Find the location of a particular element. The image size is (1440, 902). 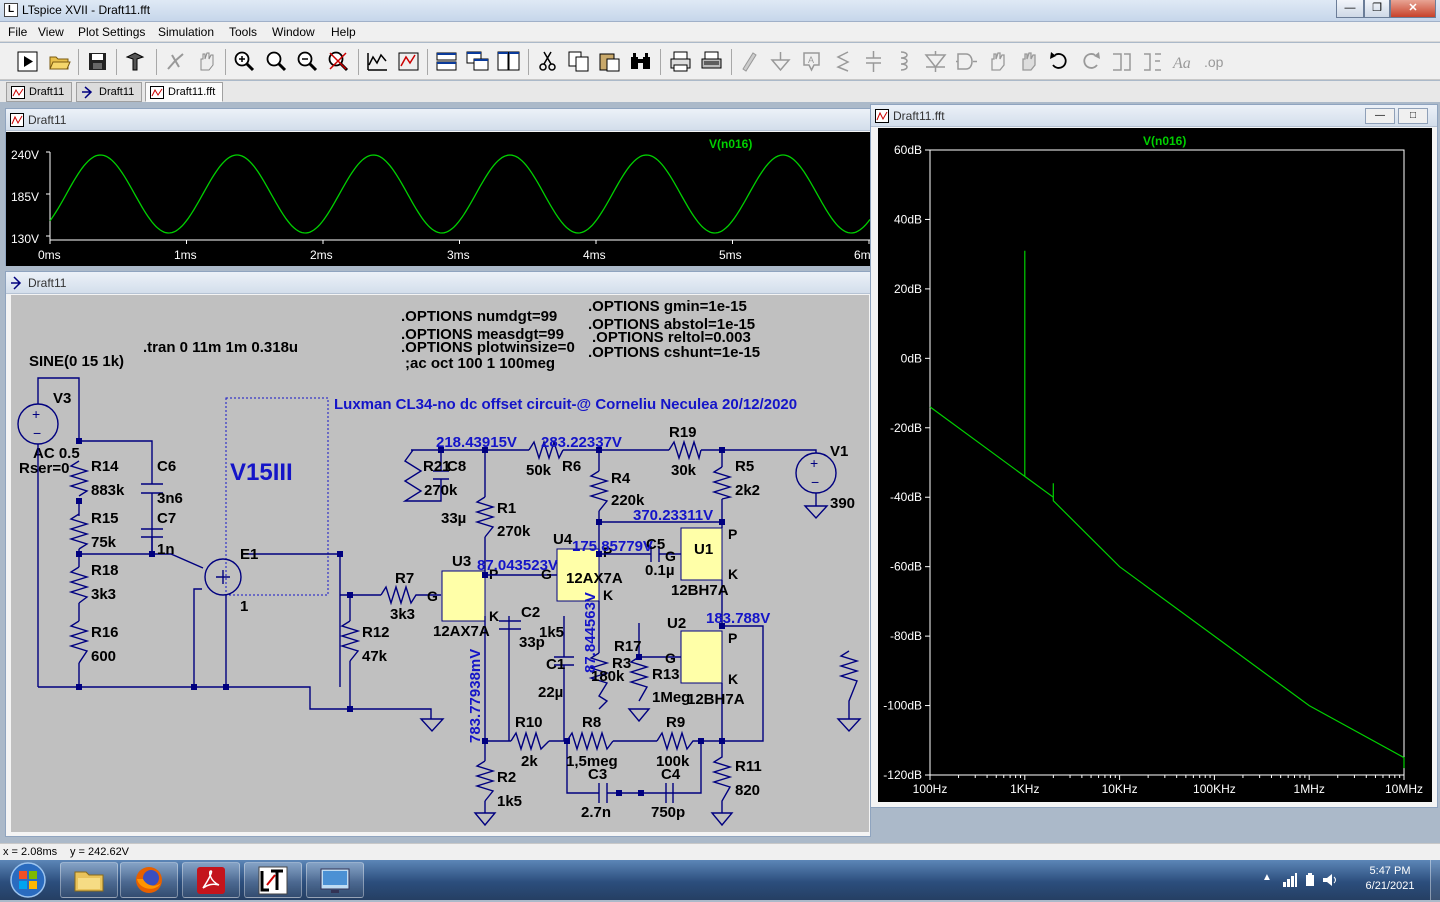

clock: 5:47 PM 6/21/2021 is located at coordinates (1390, 878).